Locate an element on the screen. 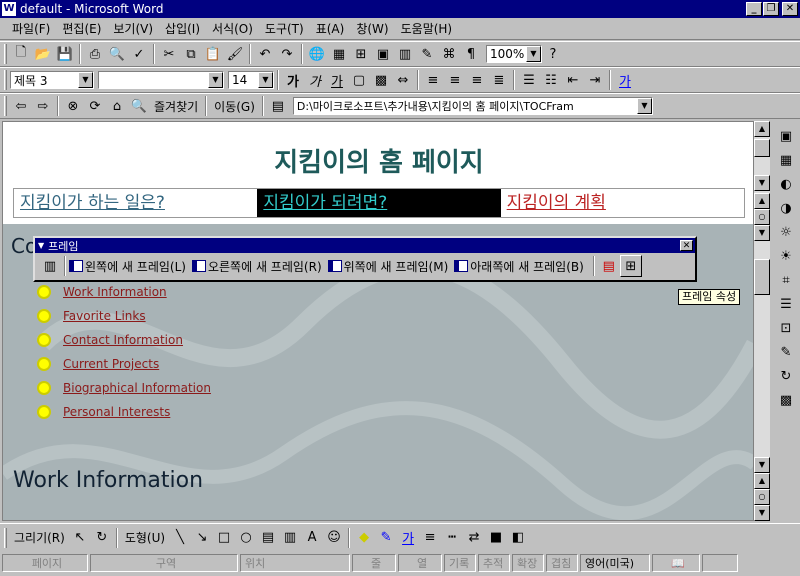  align-left-icon: ≡ is located at coordinates (433, 80).